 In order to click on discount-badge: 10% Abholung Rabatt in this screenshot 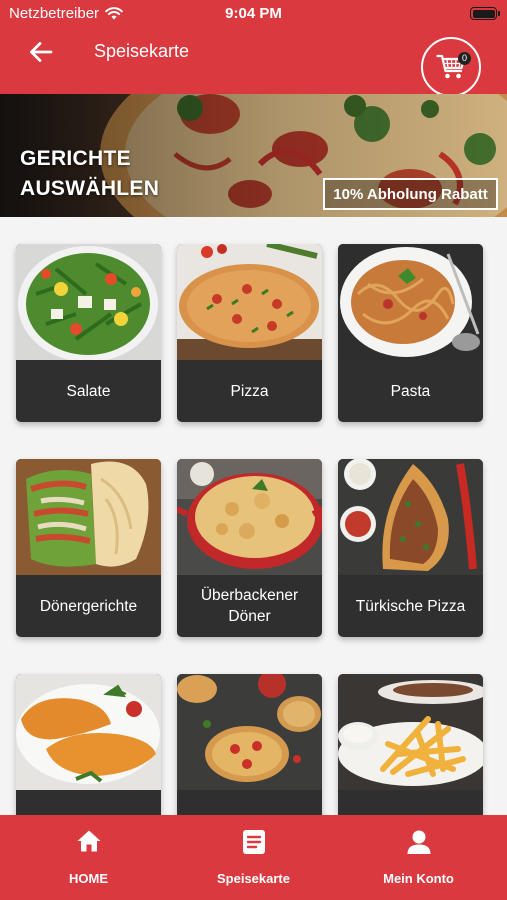, I will do `click(410, 194)`.